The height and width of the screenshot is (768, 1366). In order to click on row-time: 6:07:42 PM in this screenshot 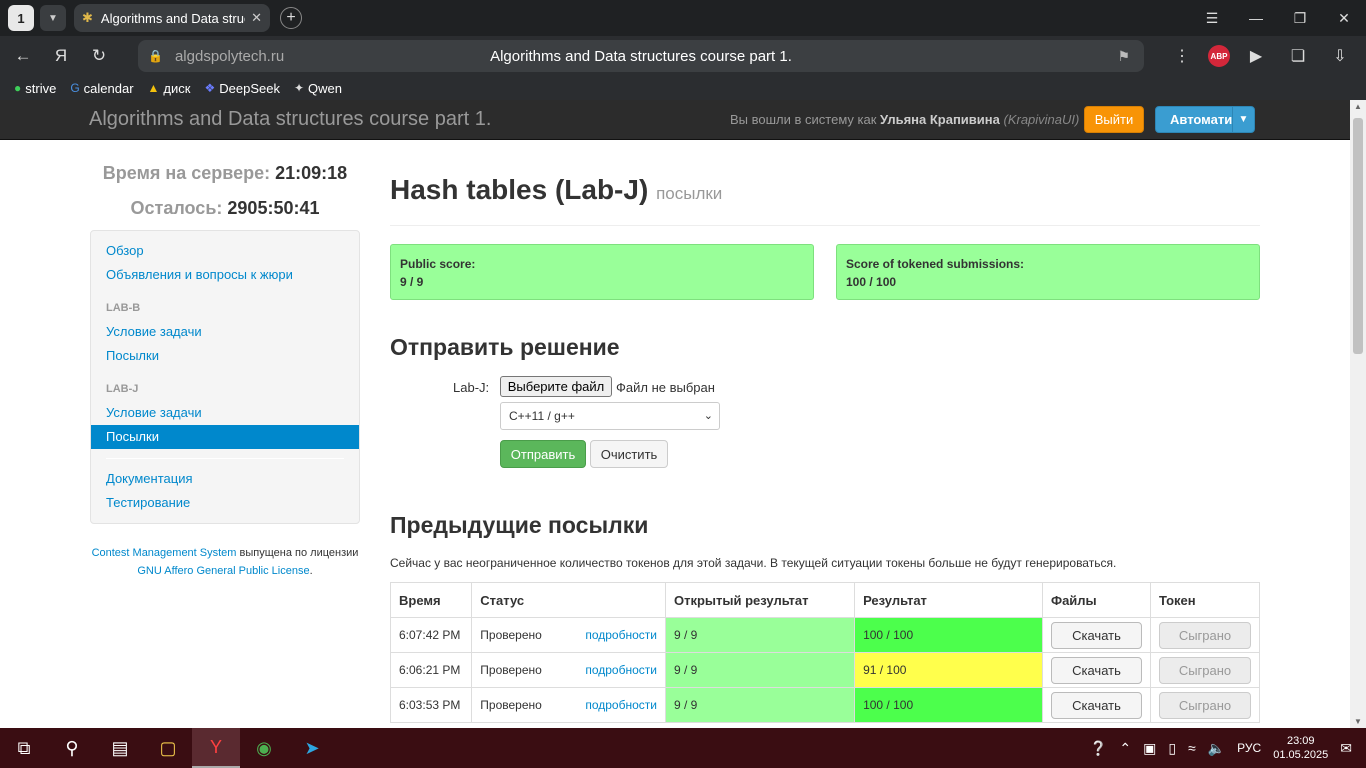, I will do `click(431, 635)`.